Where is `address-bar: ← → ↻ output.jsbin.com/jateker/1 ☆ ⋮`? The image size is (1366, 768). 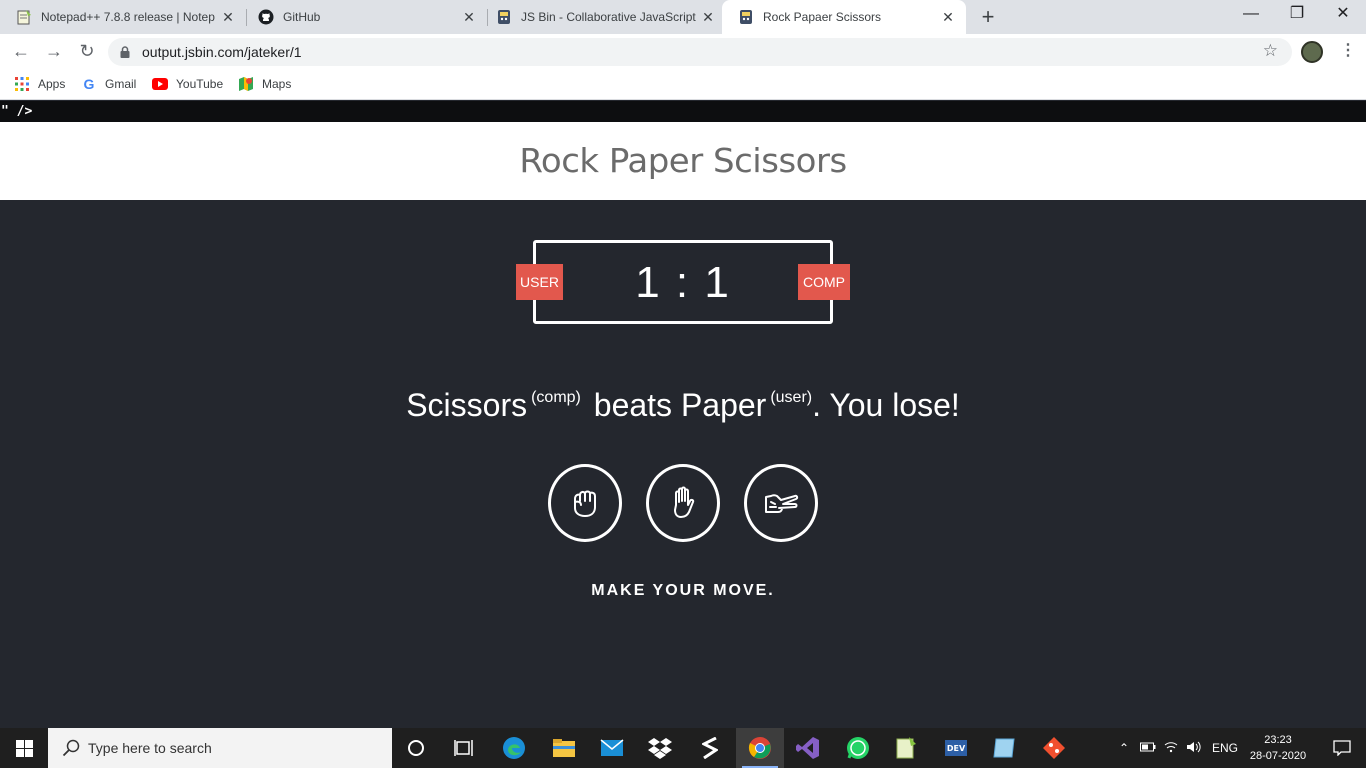
address-bar: ← → ↻ output.jsbin.com/jateker/1 ☆ ⋮ is located at coordinates (683, 52).